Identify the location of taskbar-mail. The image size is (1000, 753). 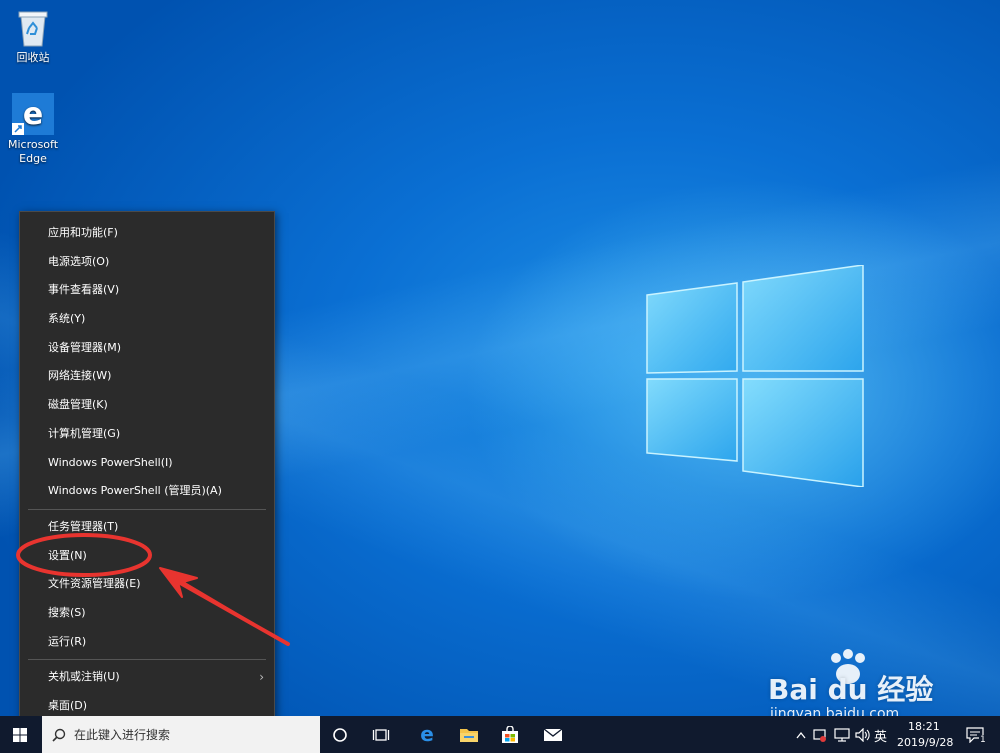
(553, 734).